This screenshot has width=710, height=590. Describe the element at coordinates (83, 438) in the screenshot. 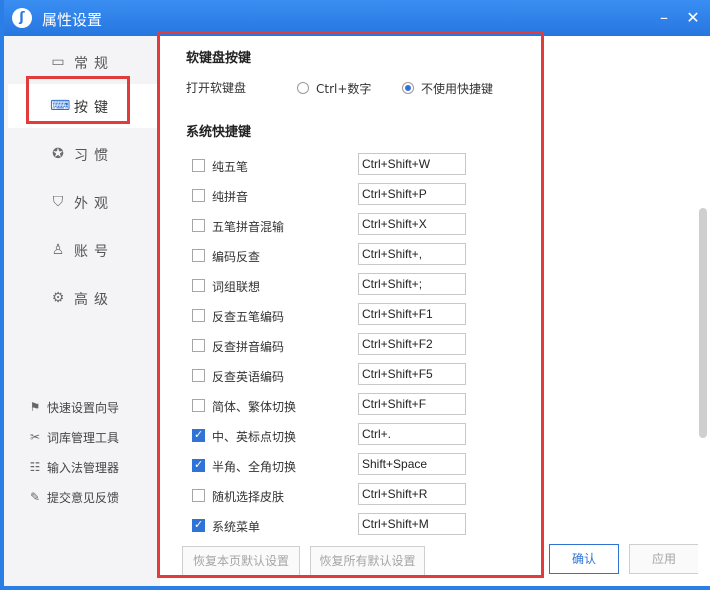

I see `tool-link-label: 词库管理工具` at that location.